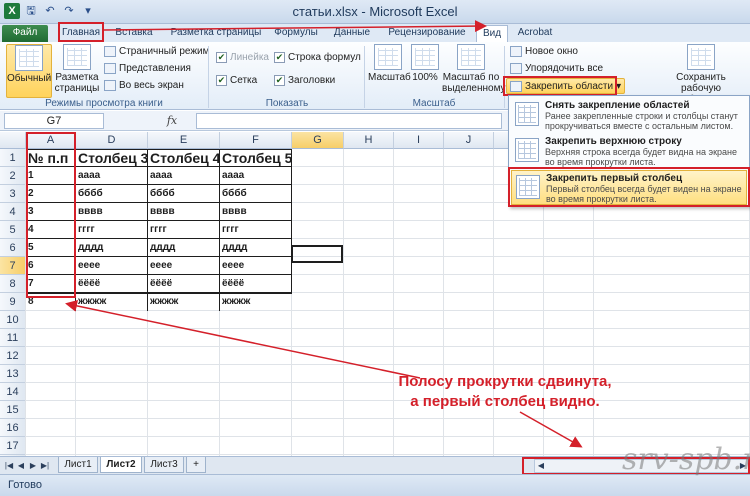 The width and height of the screenshot is (750, 496). Describe the element at coordinates (427, 33) in the screenshot. I see `tab-review: Рецензирование` at that location.